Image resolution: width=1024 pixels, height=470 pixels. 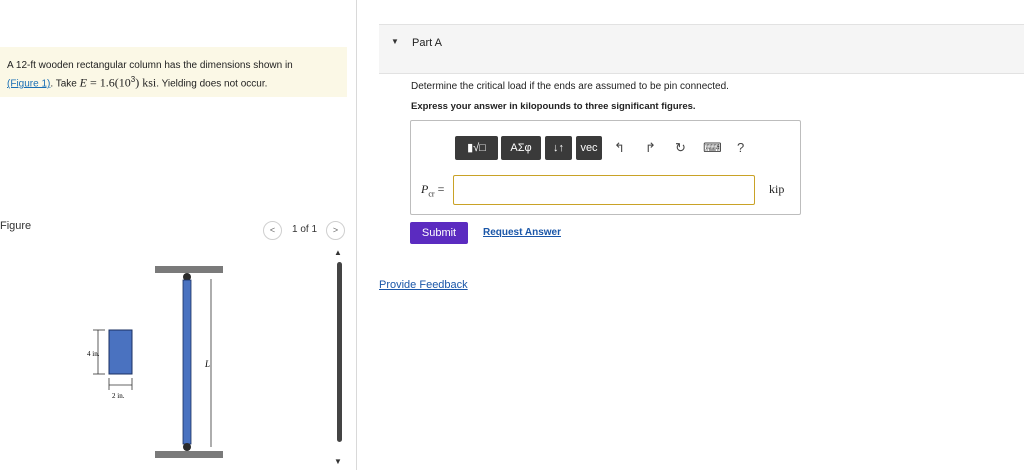 I want to click on length-label: L, so click(x=207, y=364).